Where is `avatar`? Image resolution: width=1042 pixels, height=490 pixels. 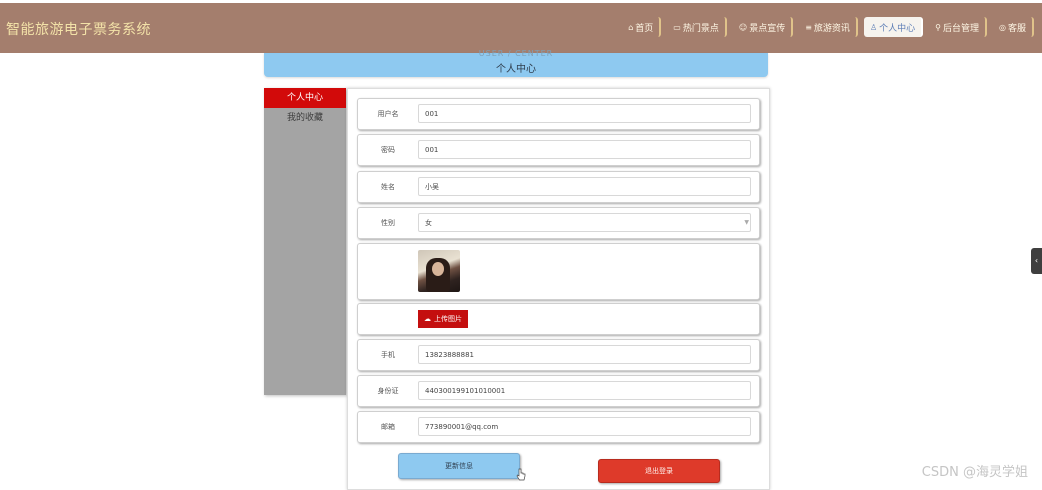 avatar is located at coordinates (439, 271).